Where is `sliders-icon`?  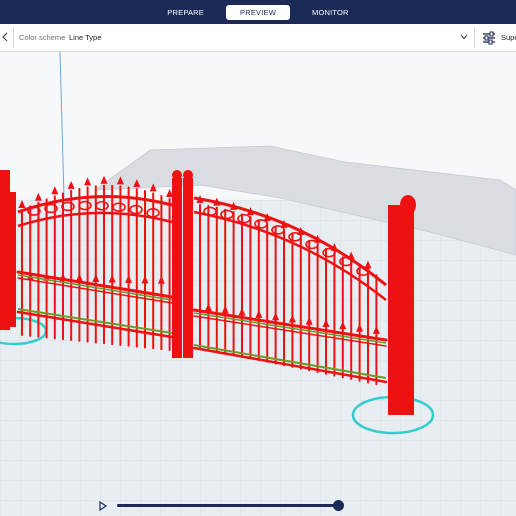
sliders-icon is located at coordinates (489, 38).